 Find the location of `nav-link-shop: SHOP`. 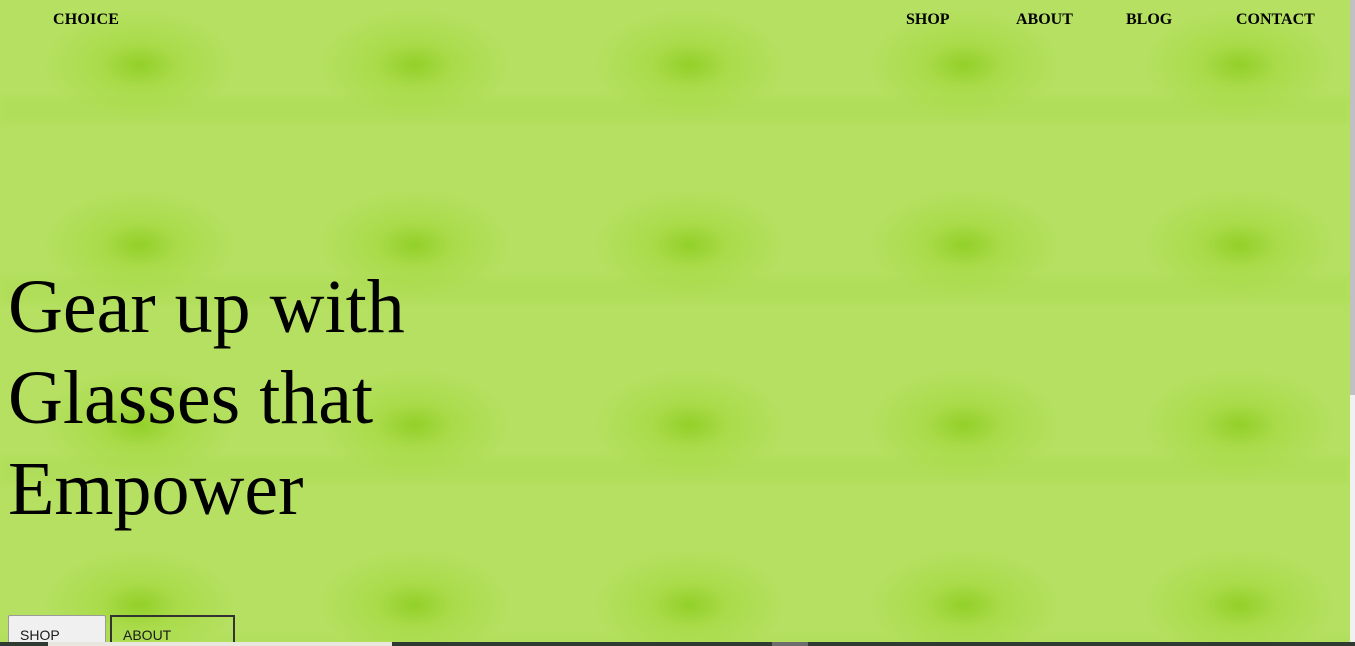

nav-link-shop: SHOP is located at coordinates (928, 20).